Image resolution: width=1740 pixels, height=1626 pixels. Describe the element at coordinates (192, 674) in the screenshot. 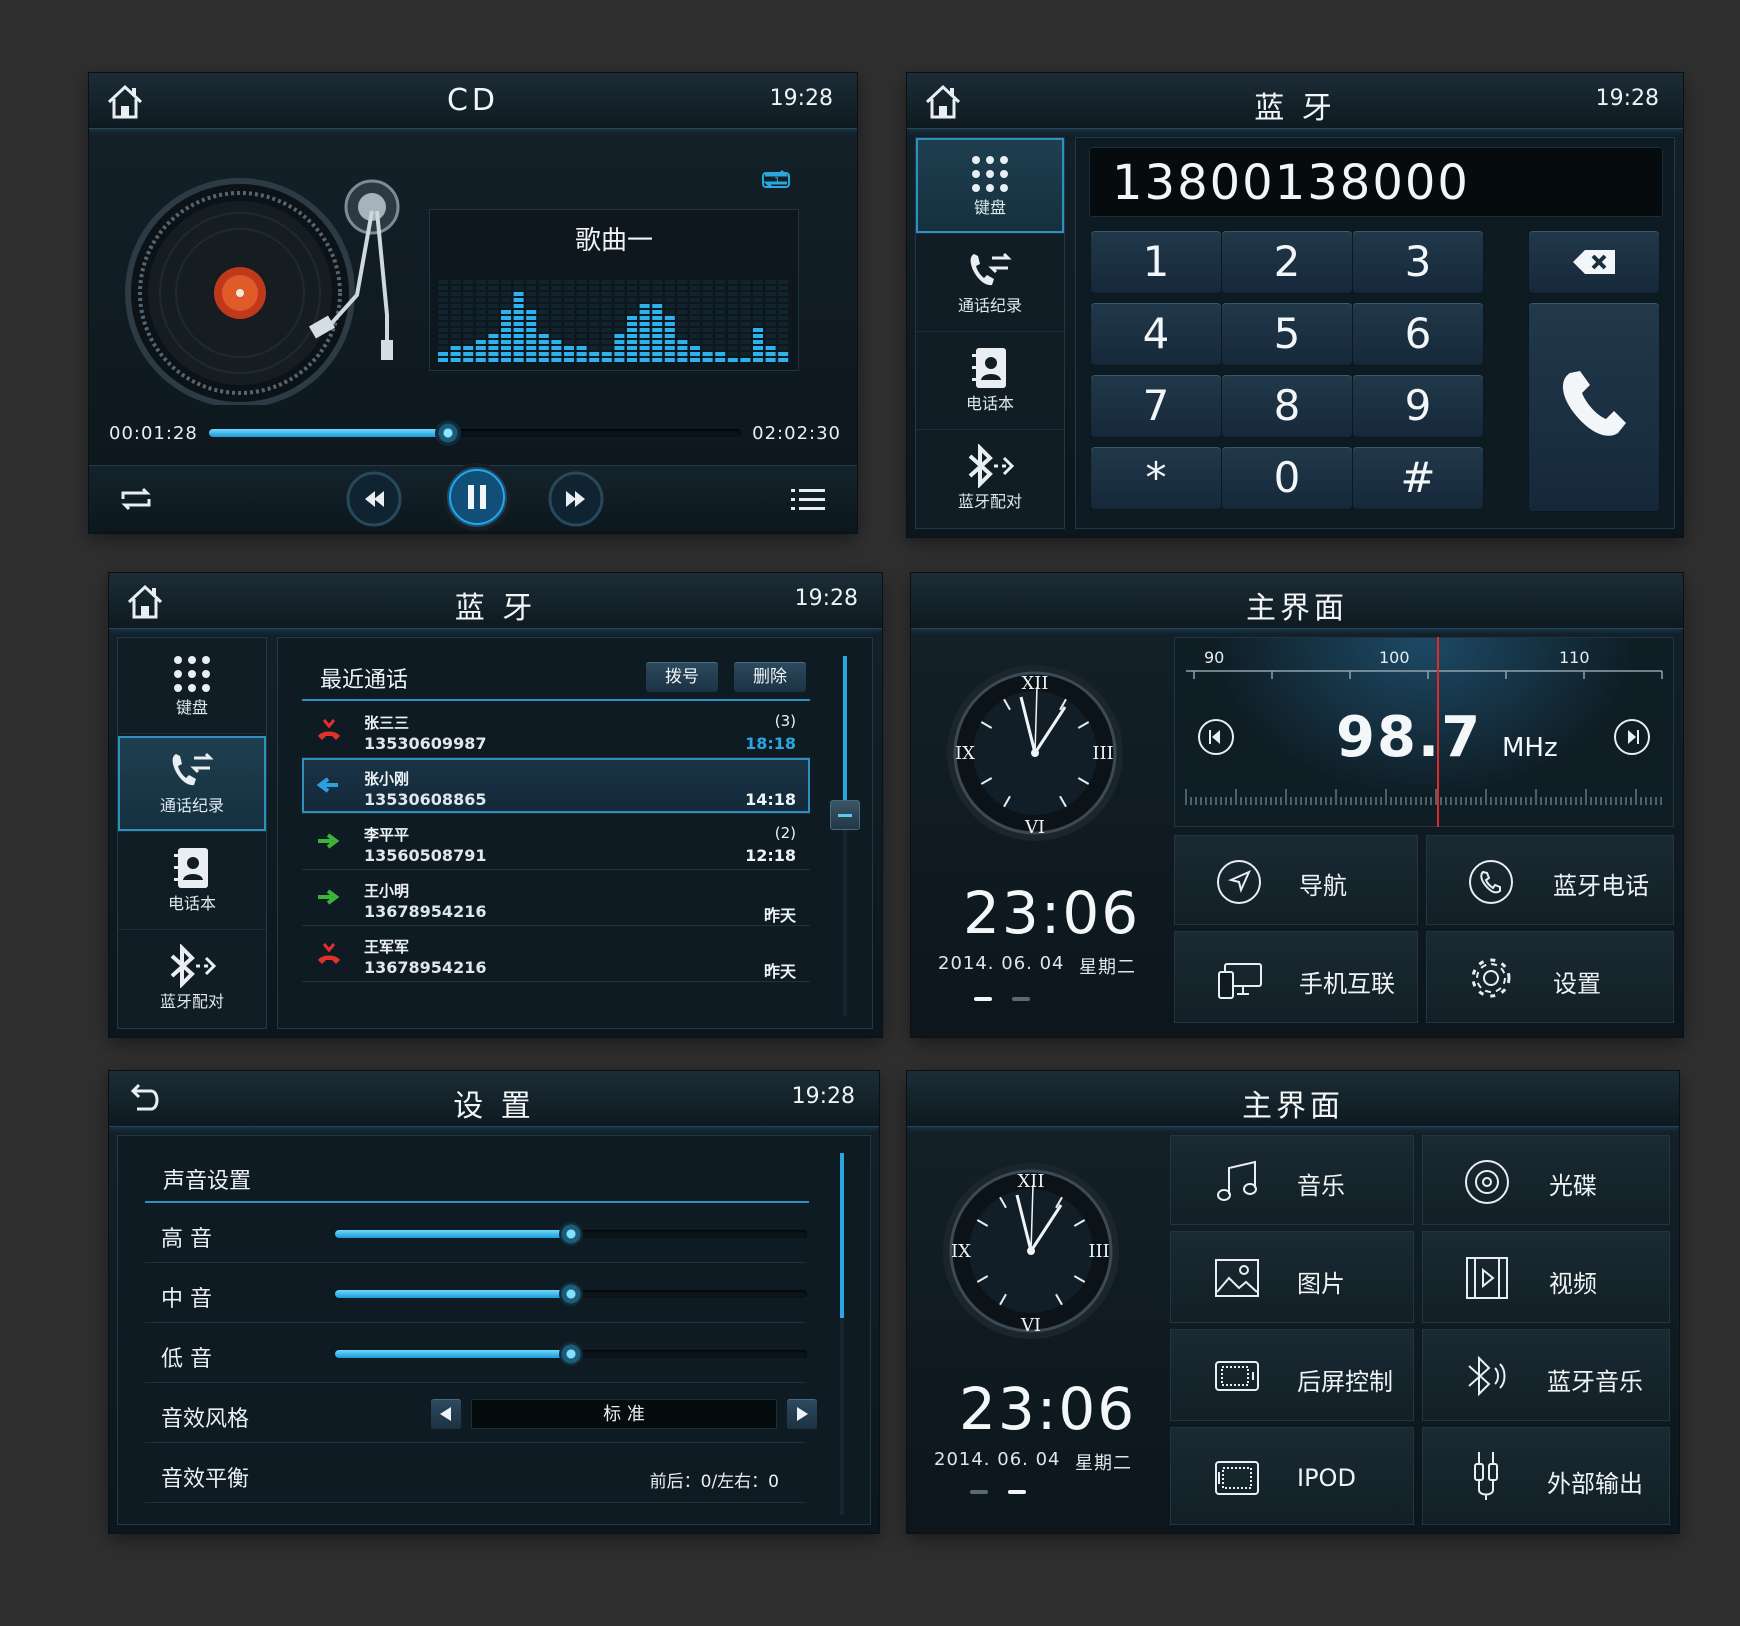

I see `keypad-icon` at that location.